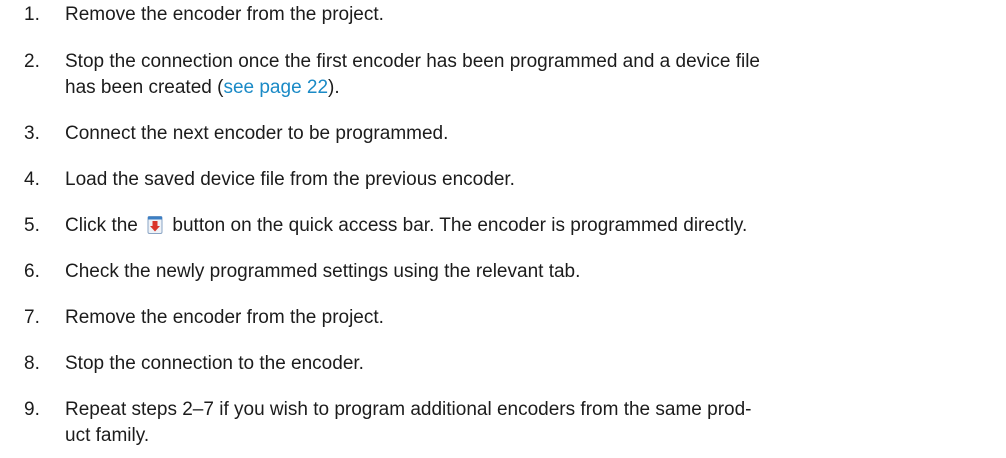 The width and height of the screenshot is (1006, 458). What do you see at coordinates (32, 317) in the screenshot?
I see `step-number: 7.` at bounding box center [32, 317].